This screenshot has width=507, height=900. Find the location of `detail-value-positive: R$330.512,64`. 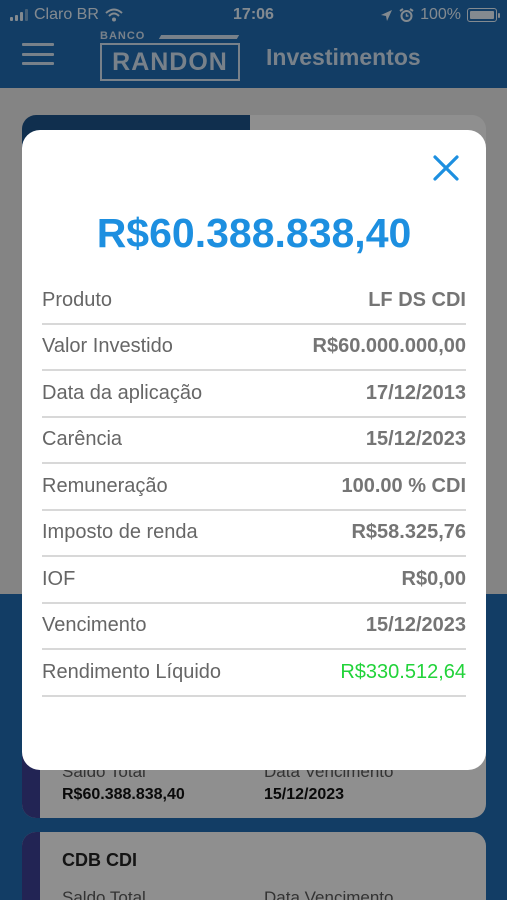

detail-value-positive: R$330.512,64 is located at coordinates (403, 671).